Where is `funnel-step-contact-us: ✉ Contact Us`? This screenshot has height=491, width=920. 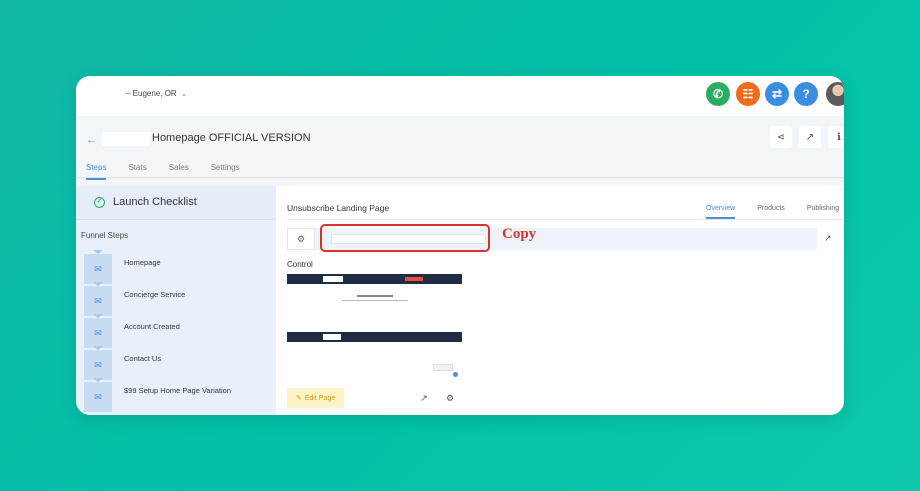
funnel-step-contact-us: ✉ Contact Us is located at coordinates (176, 364).